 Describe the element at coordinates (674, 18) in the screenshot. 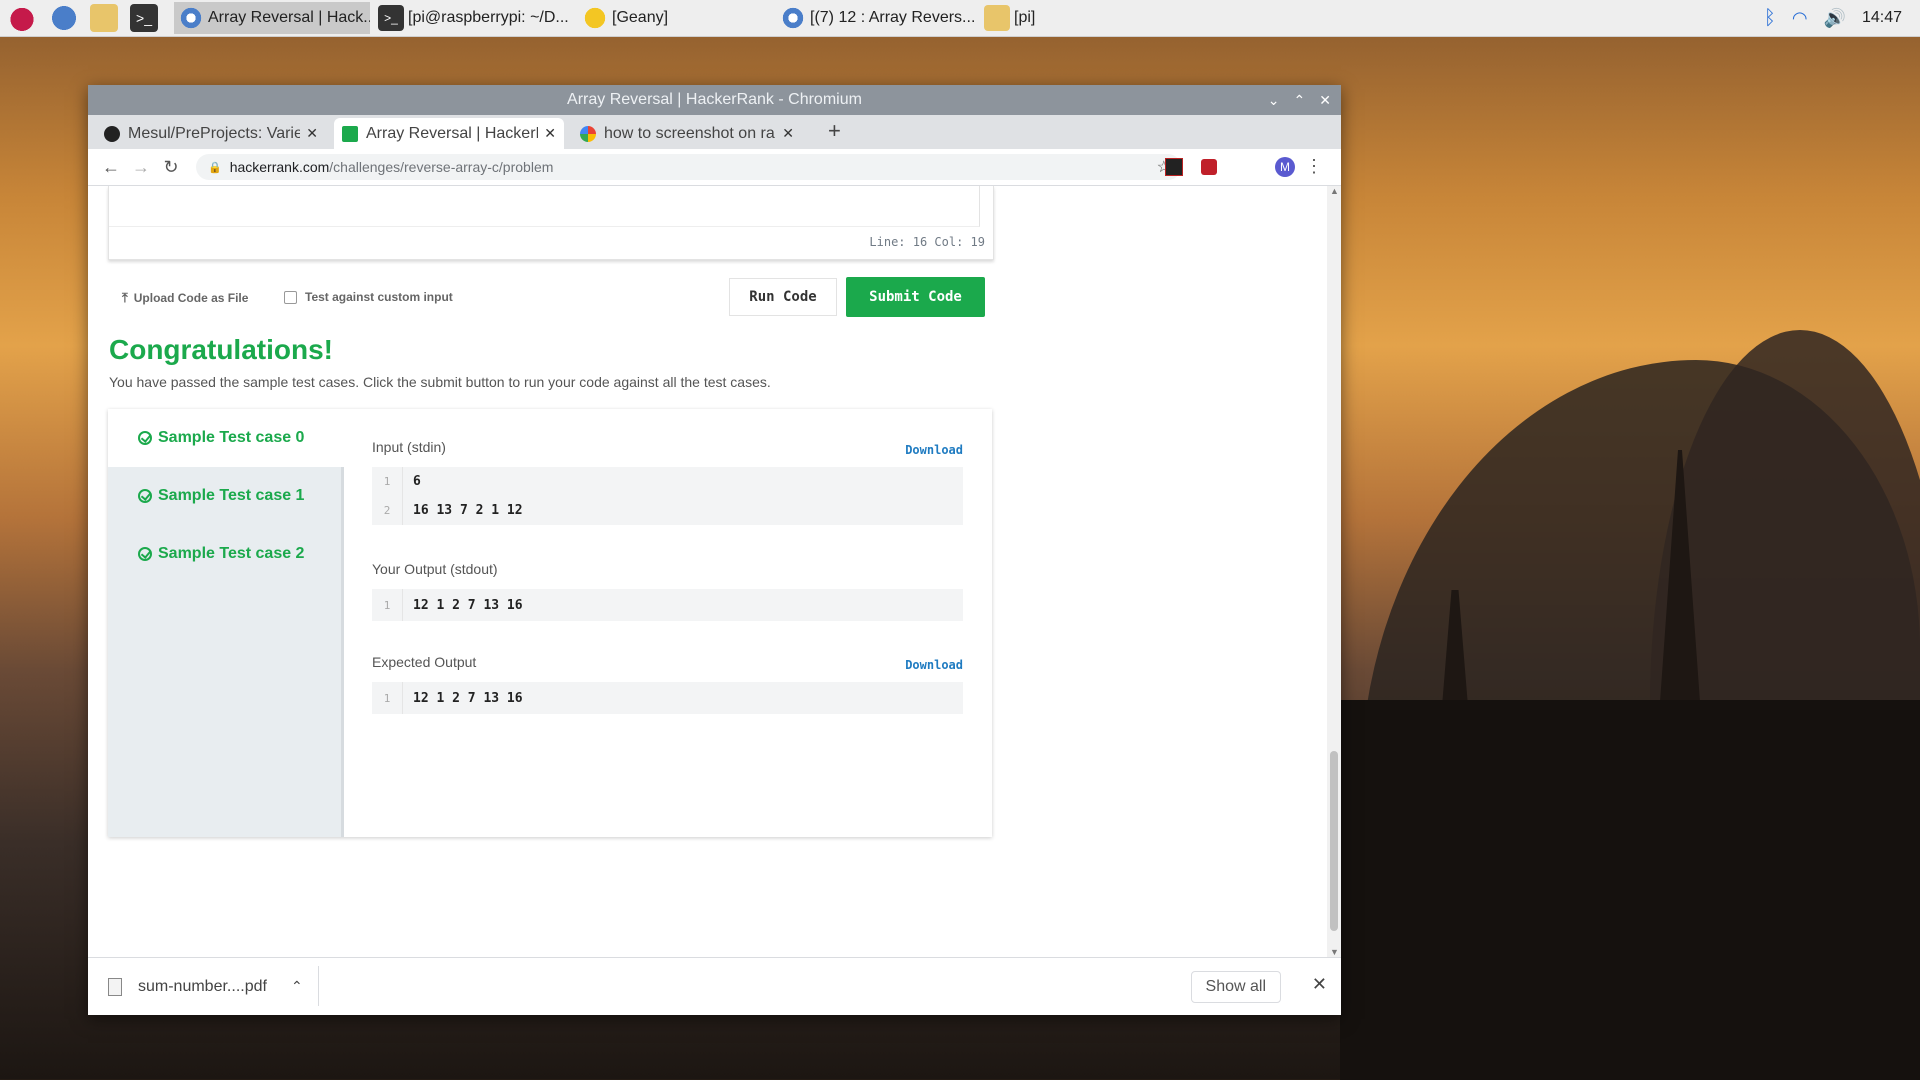

I see `taskbar-task-geany: [Geany]` at that location.